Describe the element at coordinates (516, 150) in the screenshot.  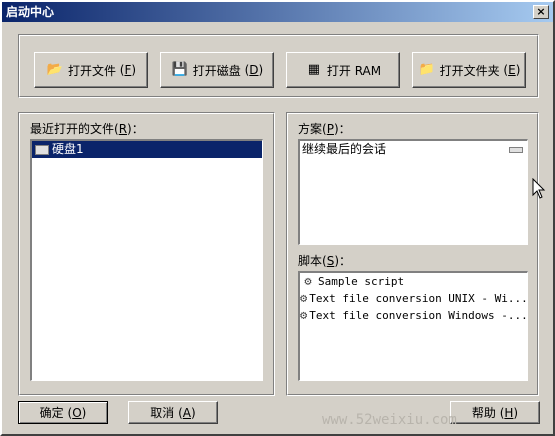
I see `session-icon` at that location.